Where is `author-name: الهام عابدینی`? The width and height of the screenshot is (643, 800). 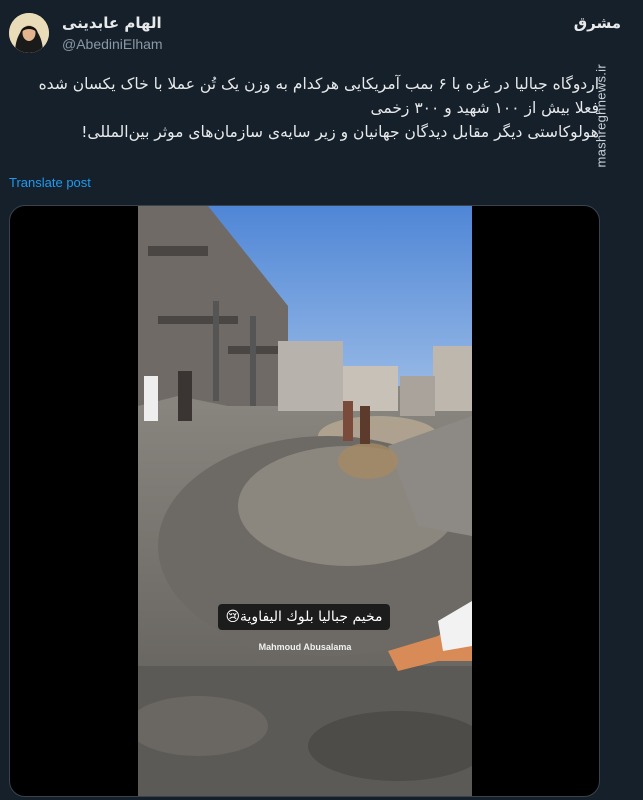
author-name: الهام عابدینی is located at coordinates (112, 23).